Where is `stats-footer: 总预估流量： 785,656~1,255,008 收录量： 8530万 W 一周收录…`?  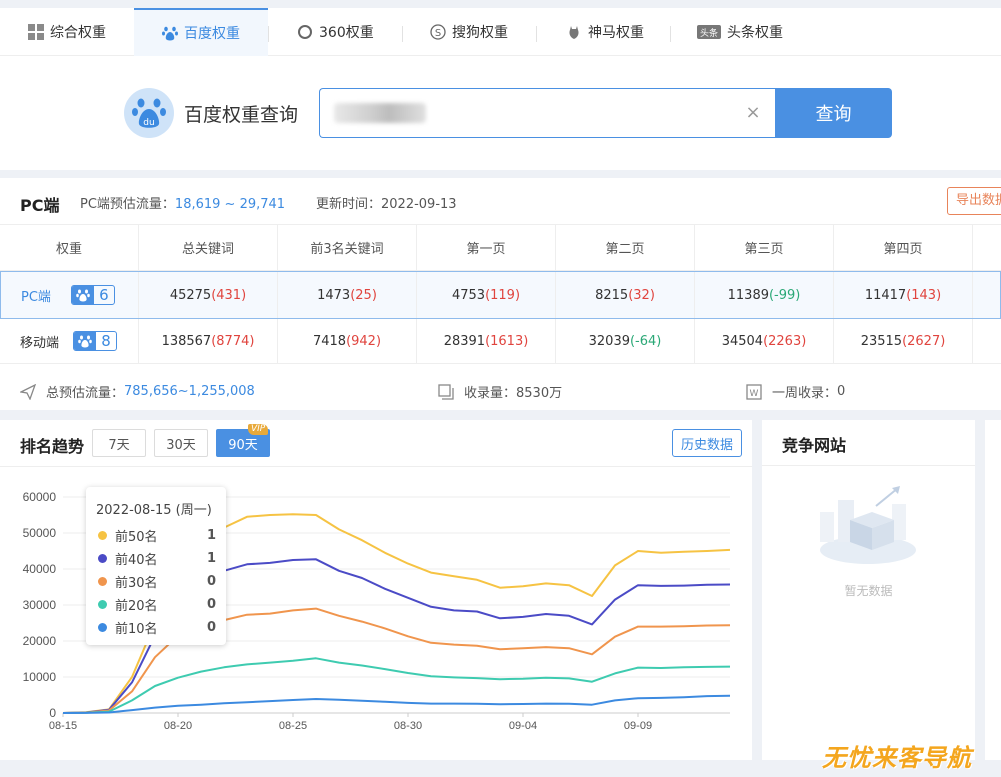
stats-footer: 总预估流量： 785,656~1,255,008 收录量： 8530万 W 一周收录… is located at coordinates (500, 391).